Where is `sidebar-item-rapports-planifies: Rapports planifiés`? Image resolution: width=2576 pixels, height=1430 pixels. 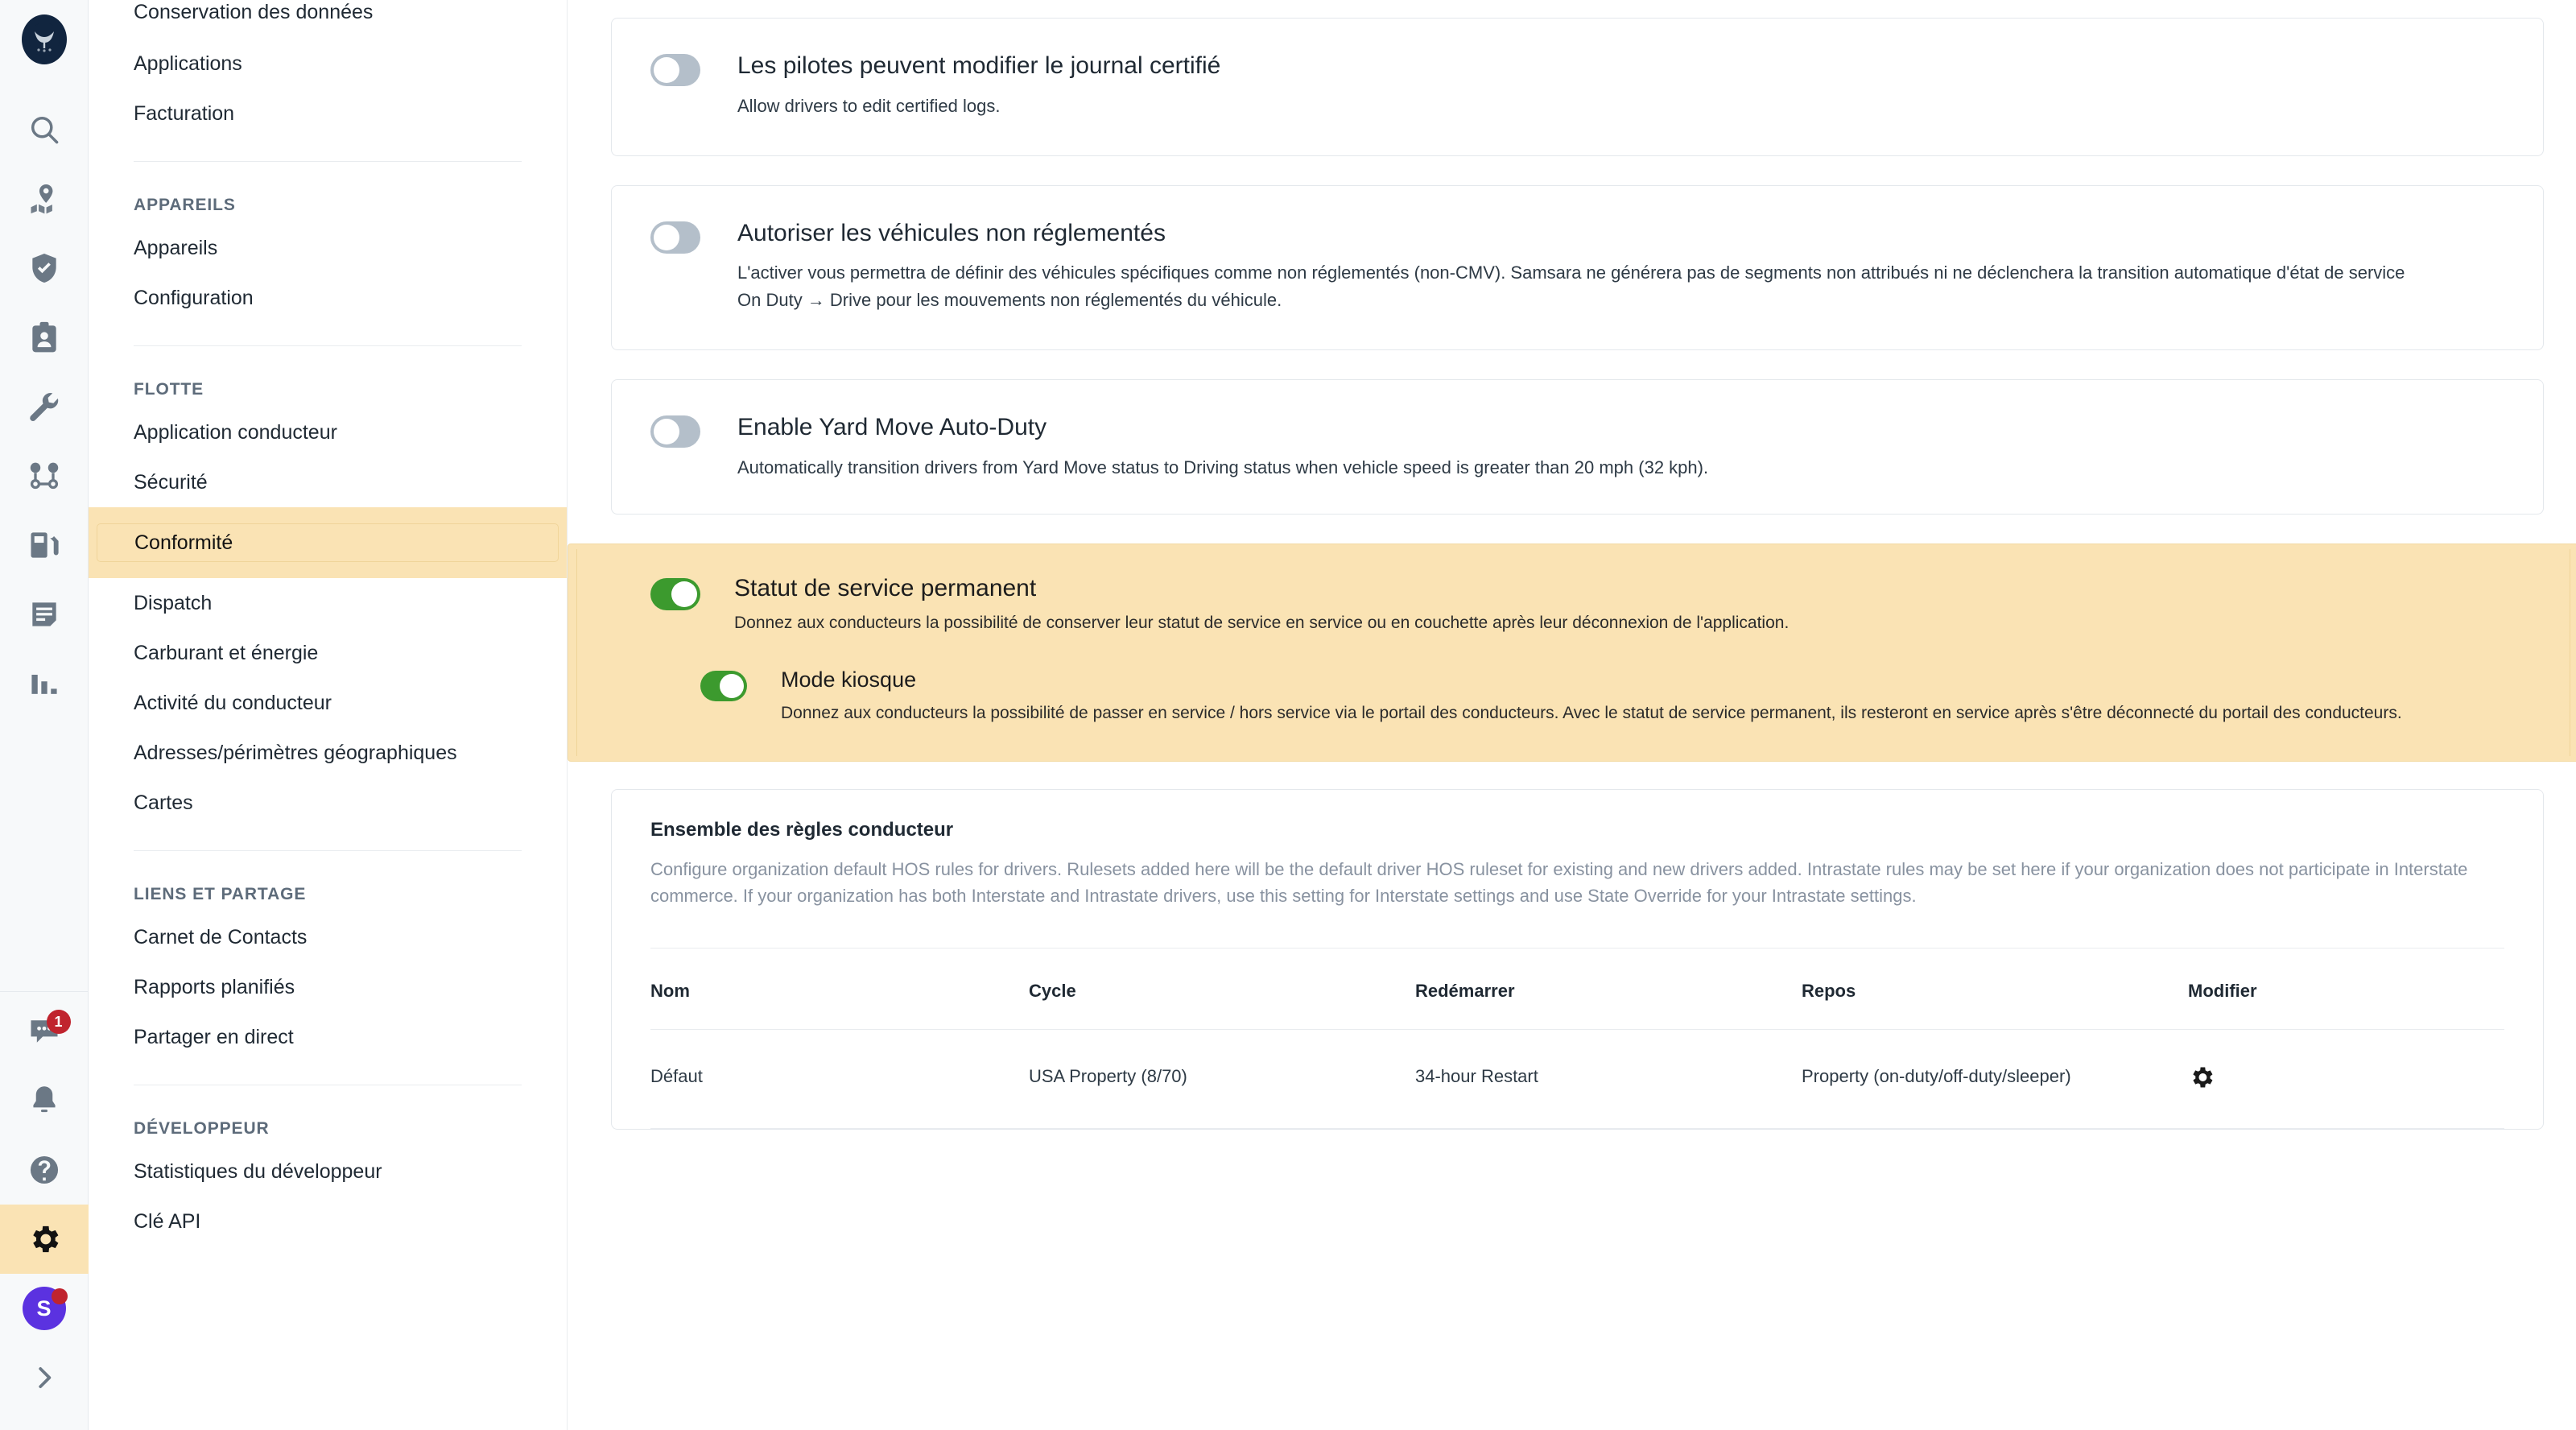 sidebar-item-rapports-planifies: Rapports planifiés is located at coordinates (328, 987).